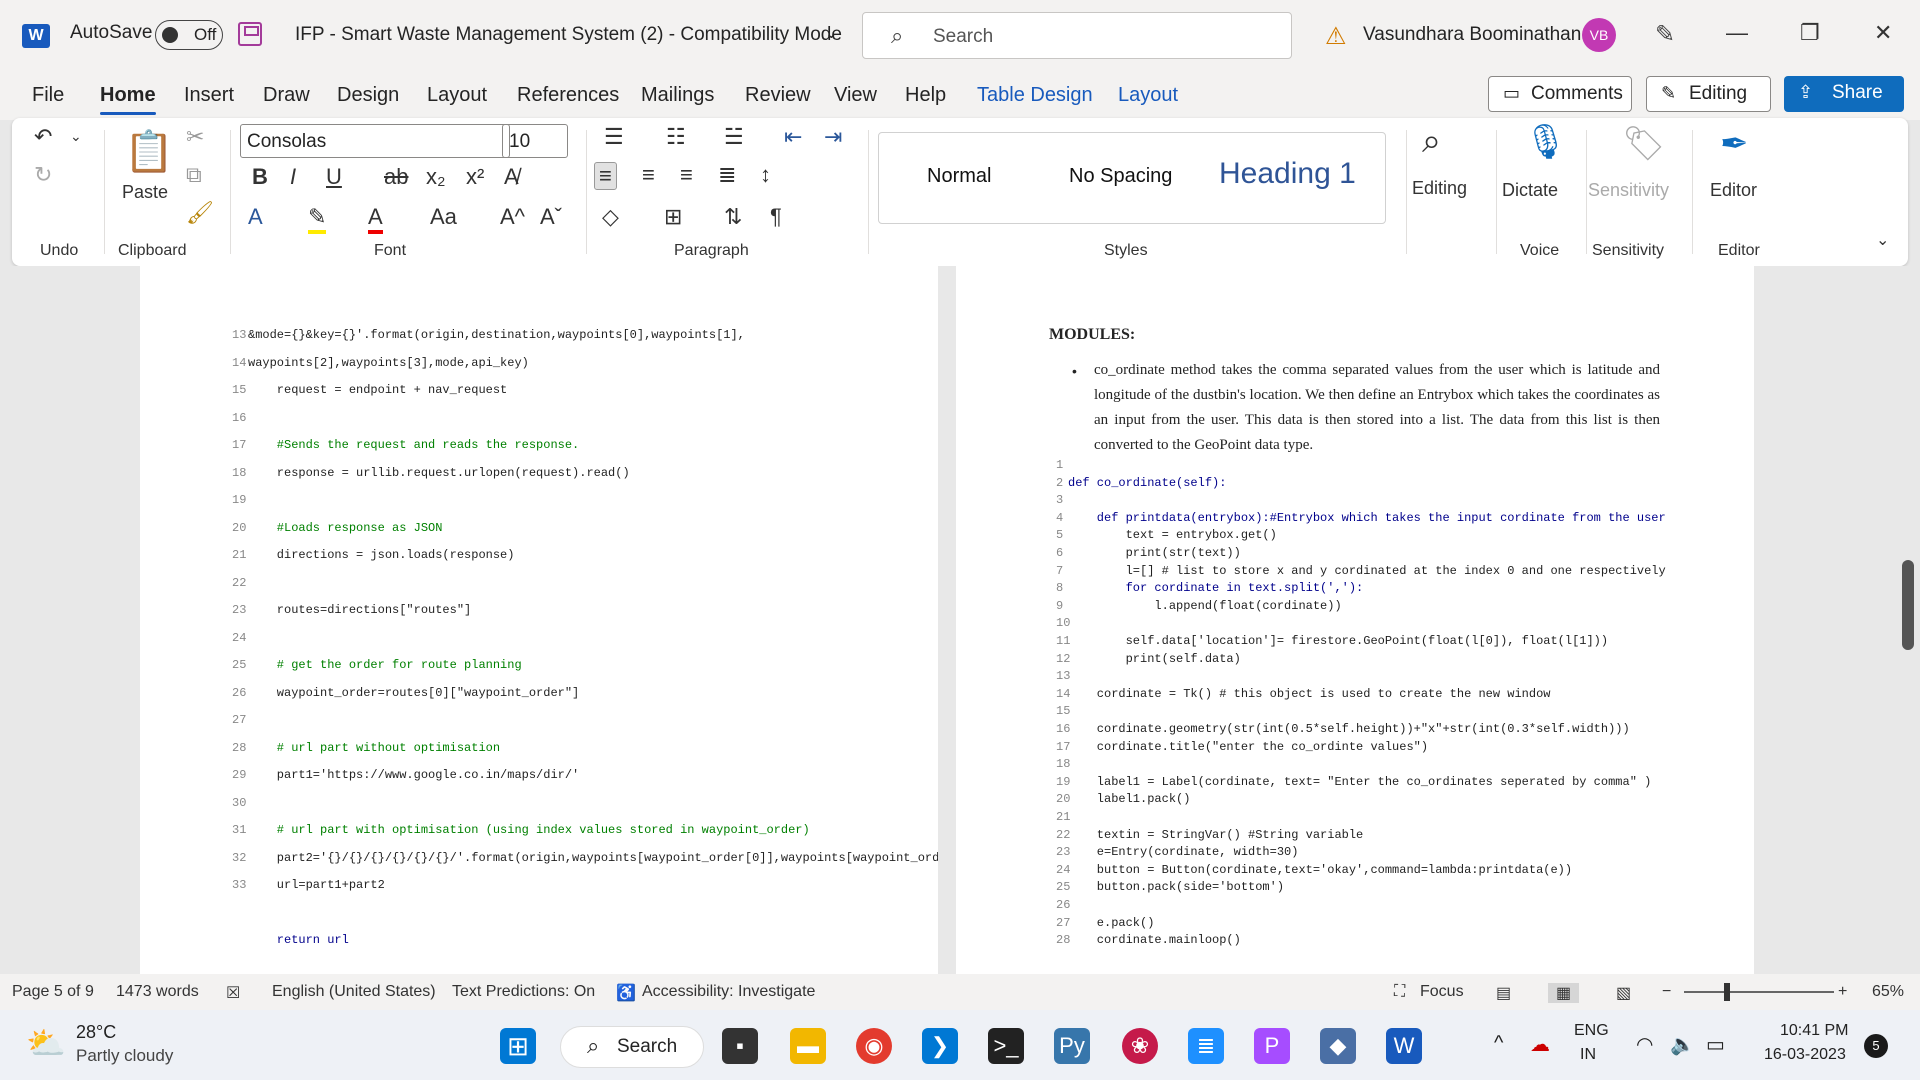  Describe the element at coordinates (1530, 190) in the screenshot. I see `dictate-label: Dictate` at that location.